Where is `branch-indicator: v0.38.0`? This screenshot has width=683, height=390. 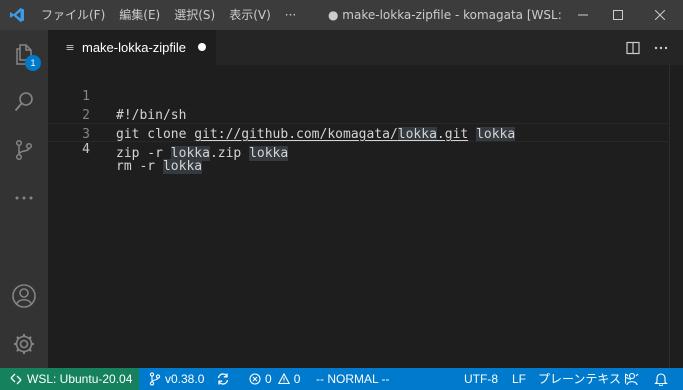 branch-indicator: v0.38.0 is located at coordinates (176, 379).